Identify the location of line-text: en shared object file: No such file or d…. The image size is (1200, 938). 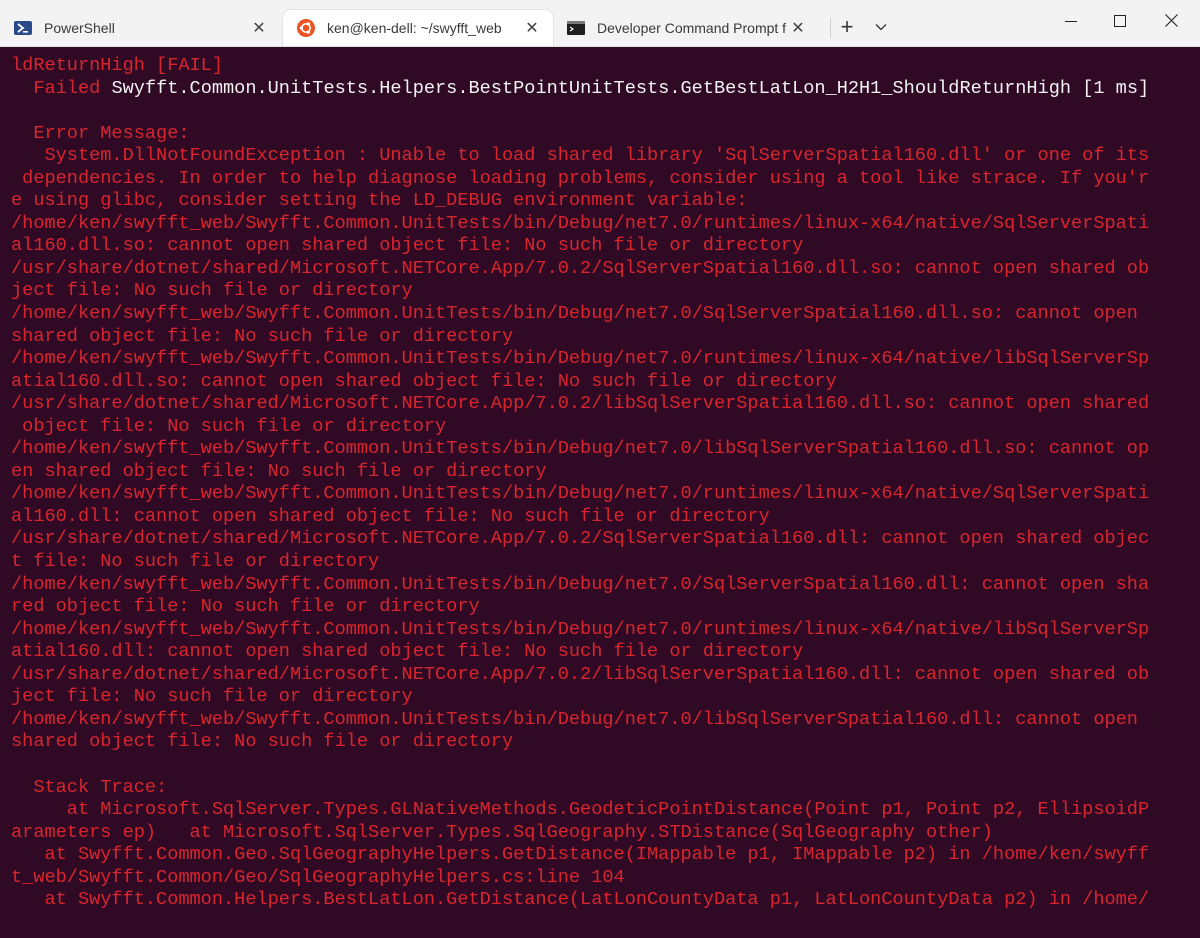
(279, 471).